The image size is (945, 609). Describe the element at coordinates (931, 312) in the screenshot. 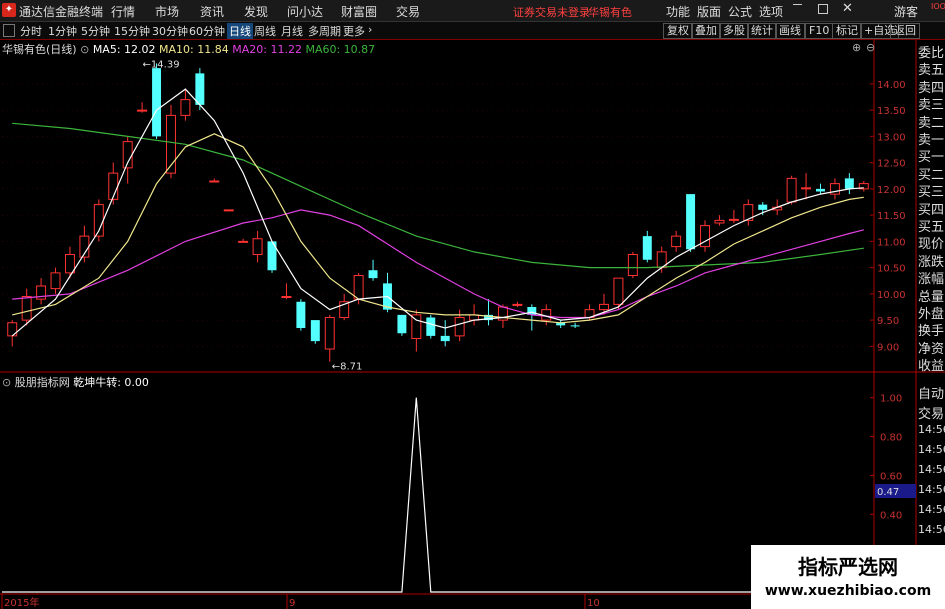

I see `quote-tab-15: 外盘` at that location.